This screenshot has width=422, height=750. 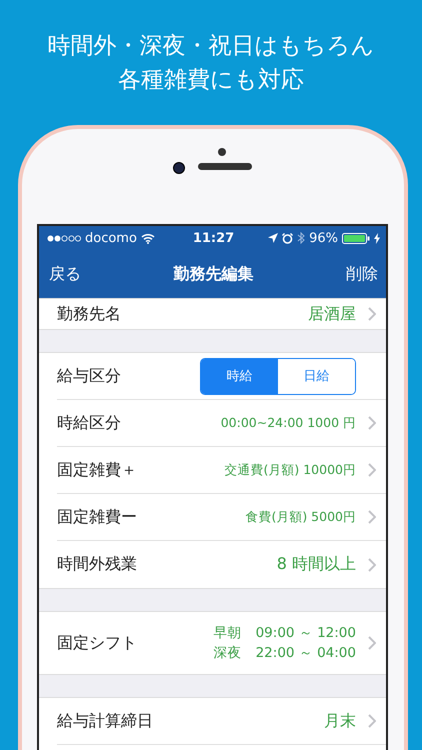 I want to click on speaker-icon, so click(x=225, y=166).